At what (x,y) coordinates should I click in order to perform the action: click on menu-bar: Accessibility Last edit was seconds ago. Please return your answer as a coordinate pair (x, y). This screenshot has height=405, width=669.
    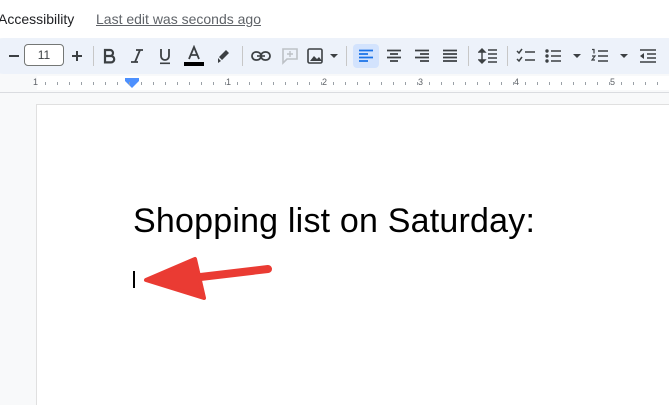
    Looking at the image, I should click on (334, 19).